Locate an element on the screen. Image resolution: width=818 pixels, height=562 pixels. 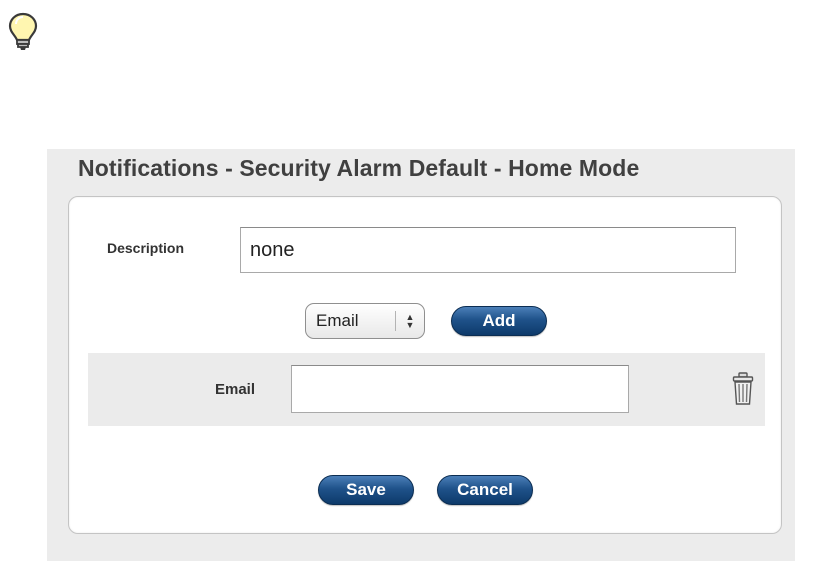
email-input is located at coordinates (460, 389).